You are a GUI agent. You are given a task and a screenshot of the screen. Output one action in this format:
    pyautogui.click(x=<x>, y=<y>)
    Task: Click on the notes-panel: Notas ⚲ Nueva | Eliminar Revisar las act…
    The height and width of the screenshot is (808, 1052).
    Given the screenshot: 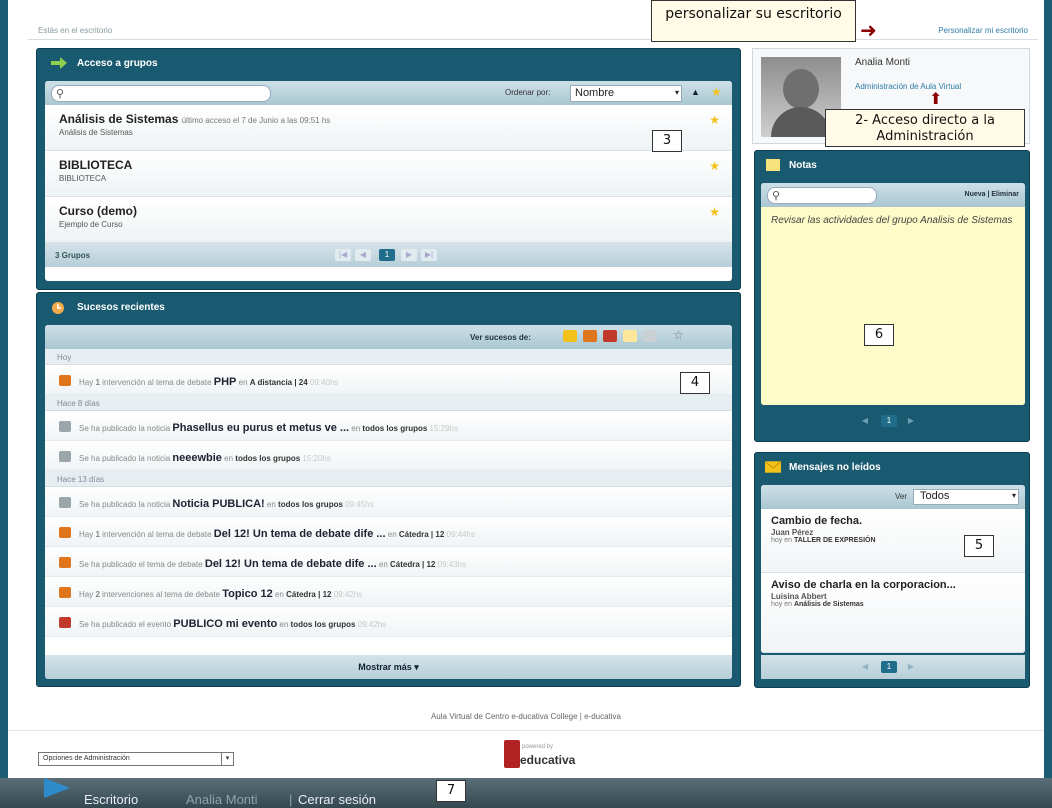 What is the action you would take?
    pyautogui.click(x=892, y=296)
    